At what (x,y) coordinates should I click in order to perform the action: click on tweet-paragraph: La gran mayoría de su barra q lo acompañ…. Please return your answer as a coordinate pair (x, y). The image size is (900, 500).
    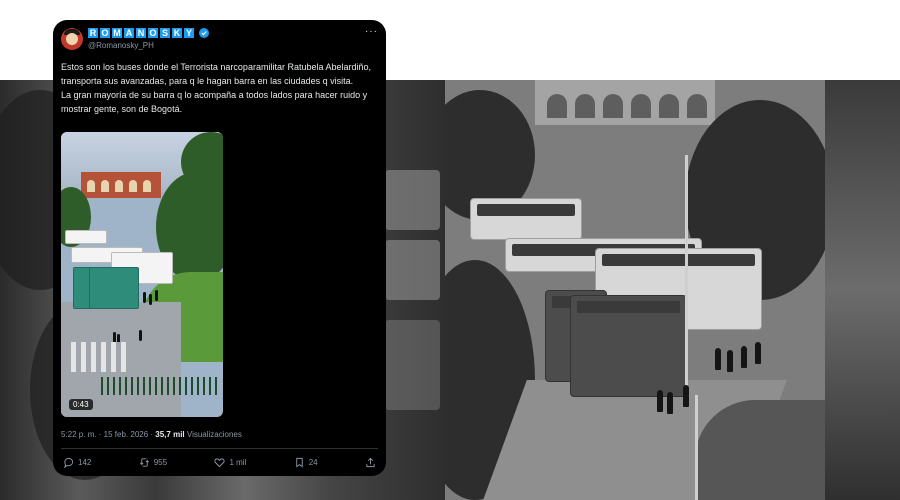
    Looking at the image, I should click on (214, 102).